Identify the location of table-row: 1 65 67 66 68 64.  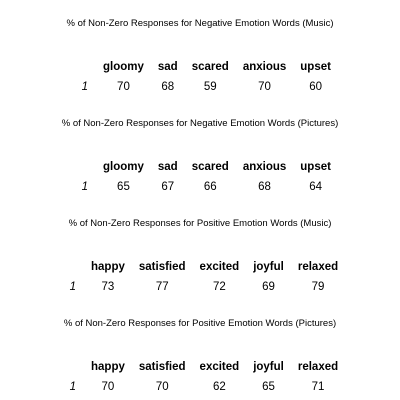
(208, 187).